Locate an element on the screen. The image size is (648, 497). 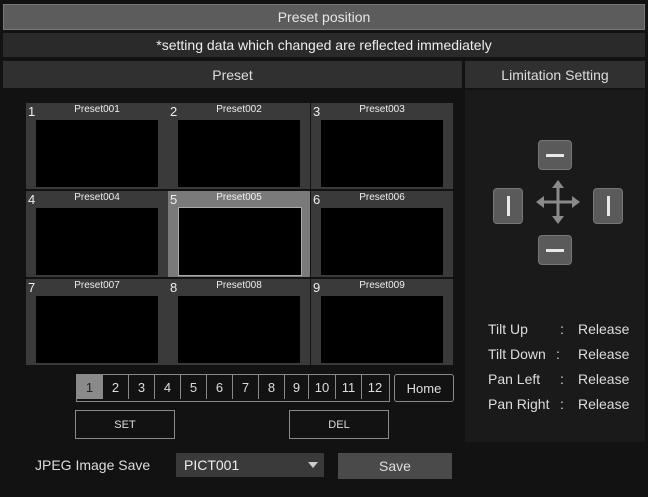
preset-label: Preset002 is located at coordinates (239, 109).